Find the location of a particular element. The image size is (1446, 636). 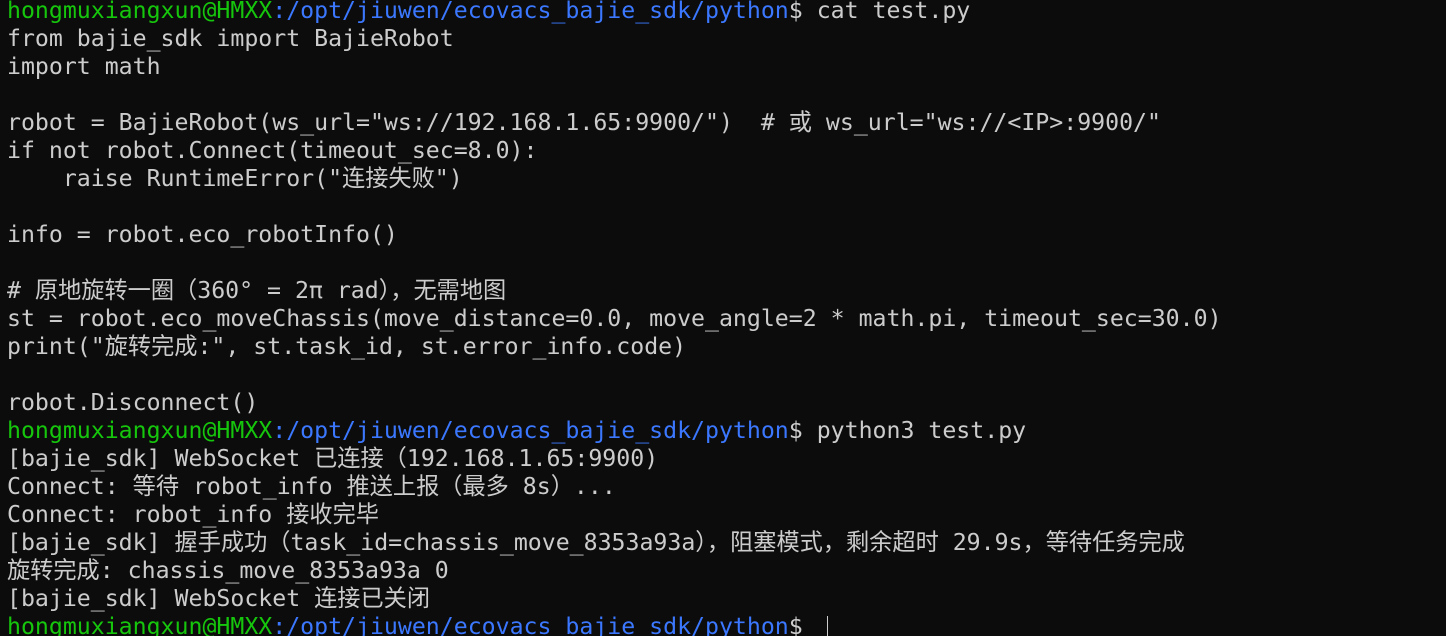

line-text: import math is located at coordinates (84, 66).